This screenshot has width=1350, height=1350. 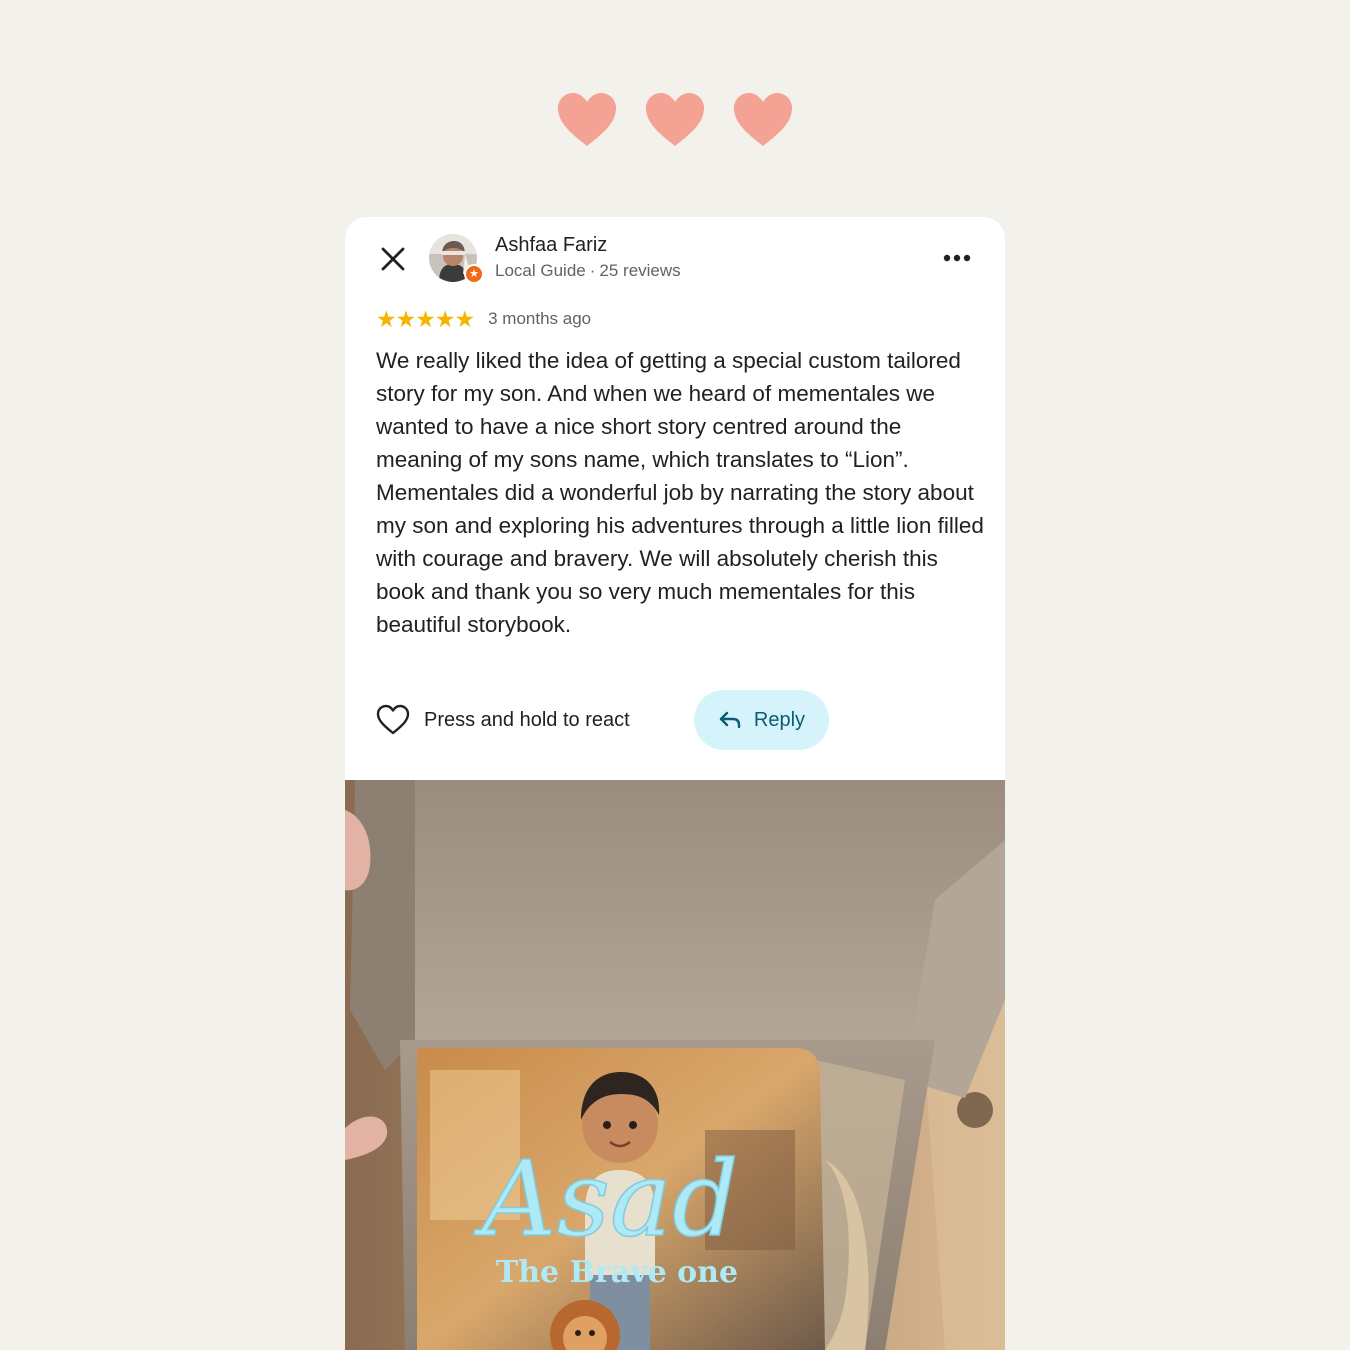 What do you see at coordinates (527, 719) in the screenshot?
I see `react-label: Press and hold to react` at bounding box center [527, 719].